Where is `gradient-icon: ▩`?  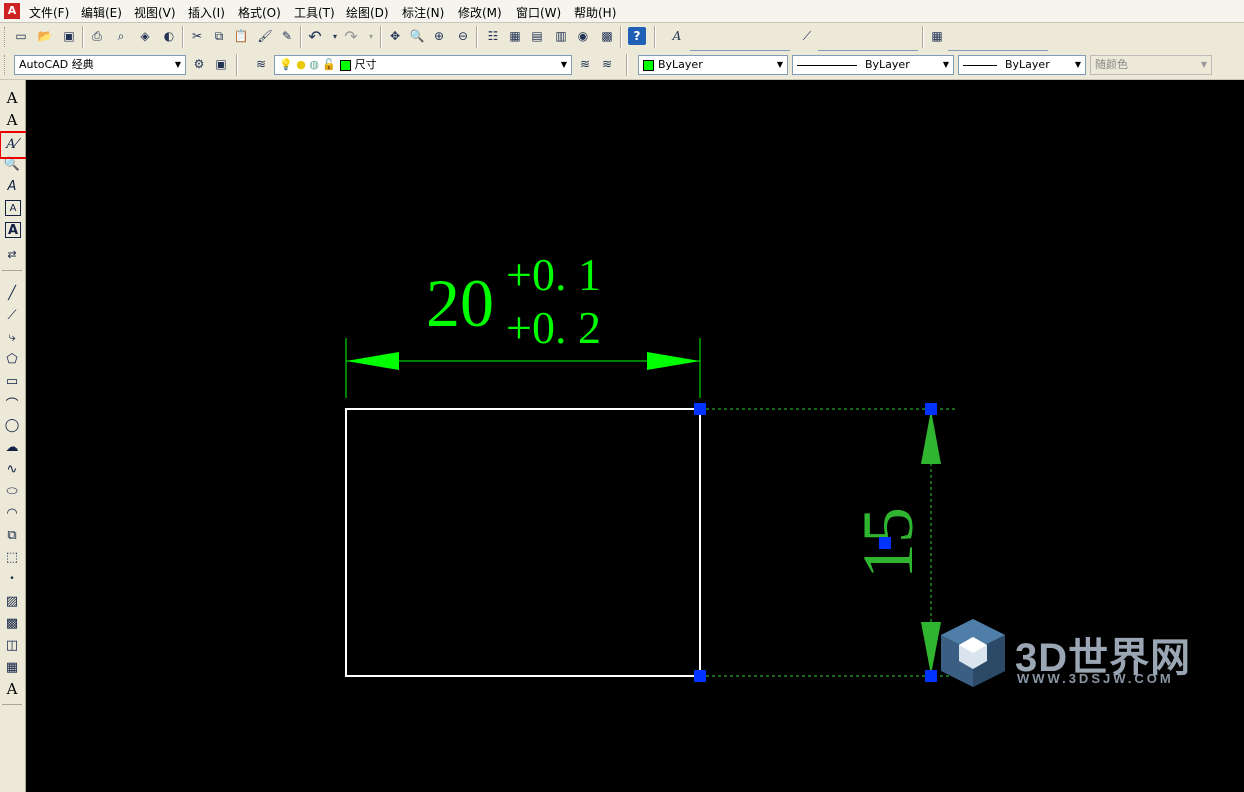 gradient-icon: ▩ is located at coordinates (12, 623).